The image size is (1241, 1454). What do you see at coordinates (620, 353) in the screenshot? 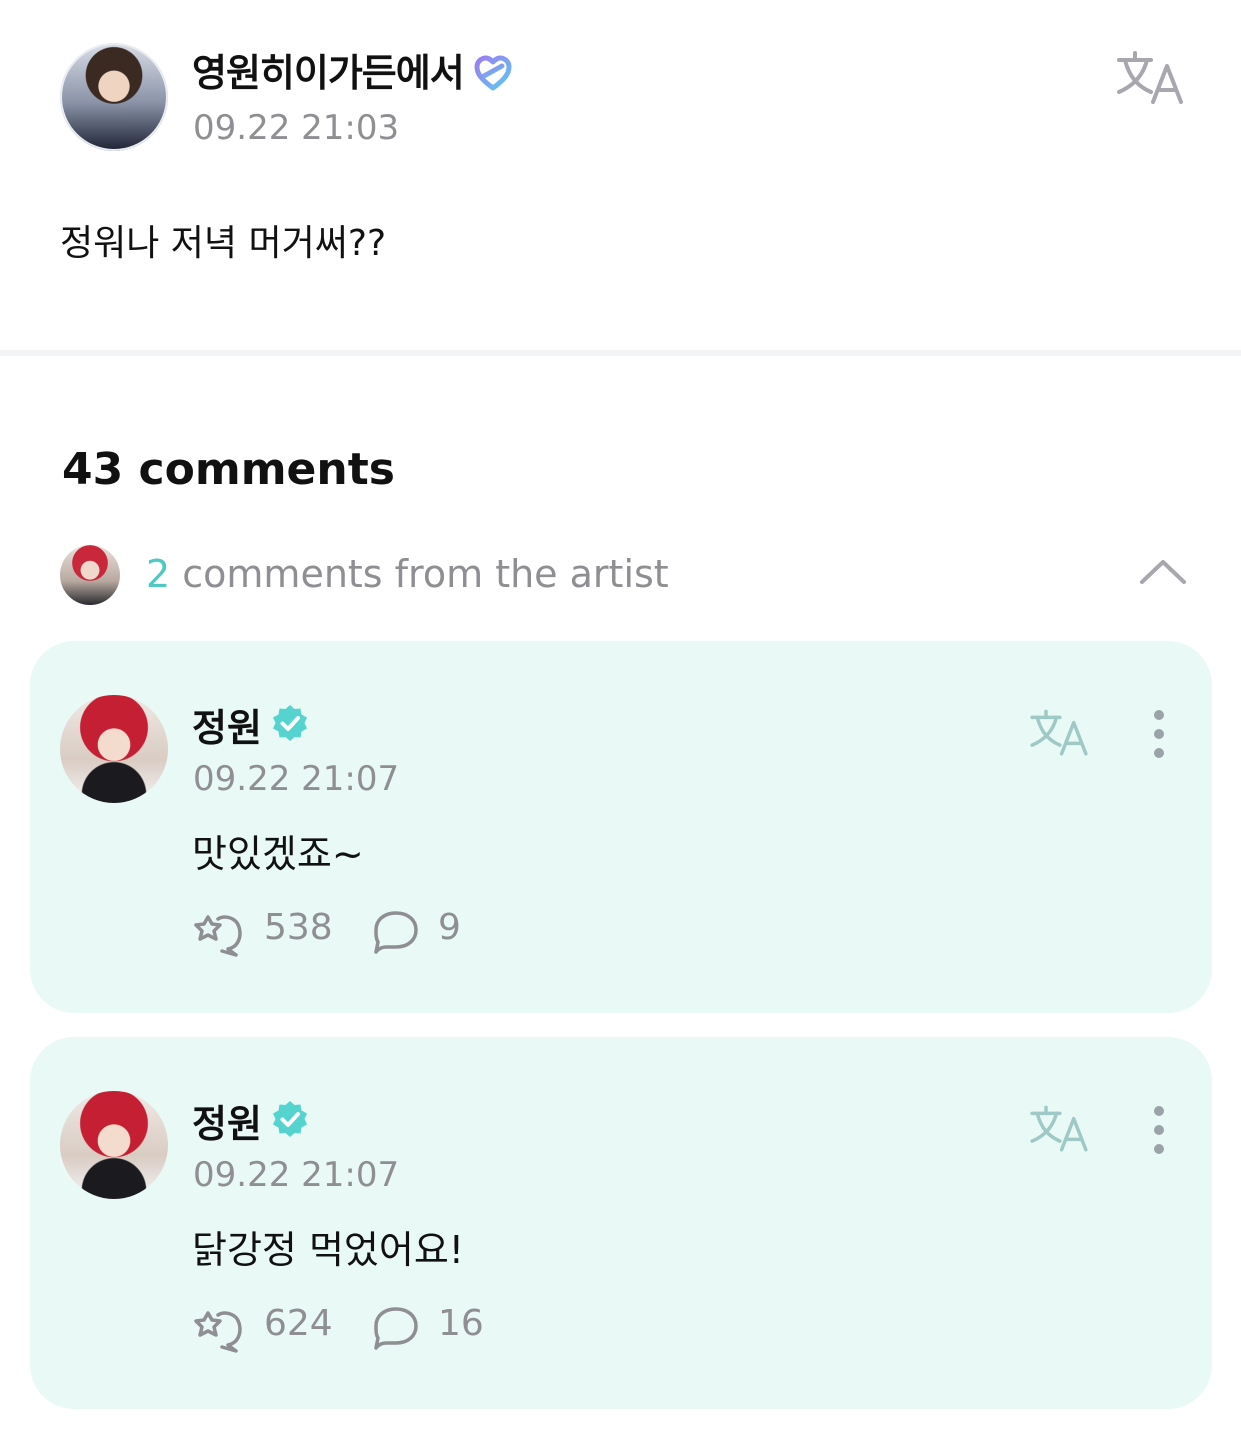
I see `section-divider` at bounding box center [620, 353].